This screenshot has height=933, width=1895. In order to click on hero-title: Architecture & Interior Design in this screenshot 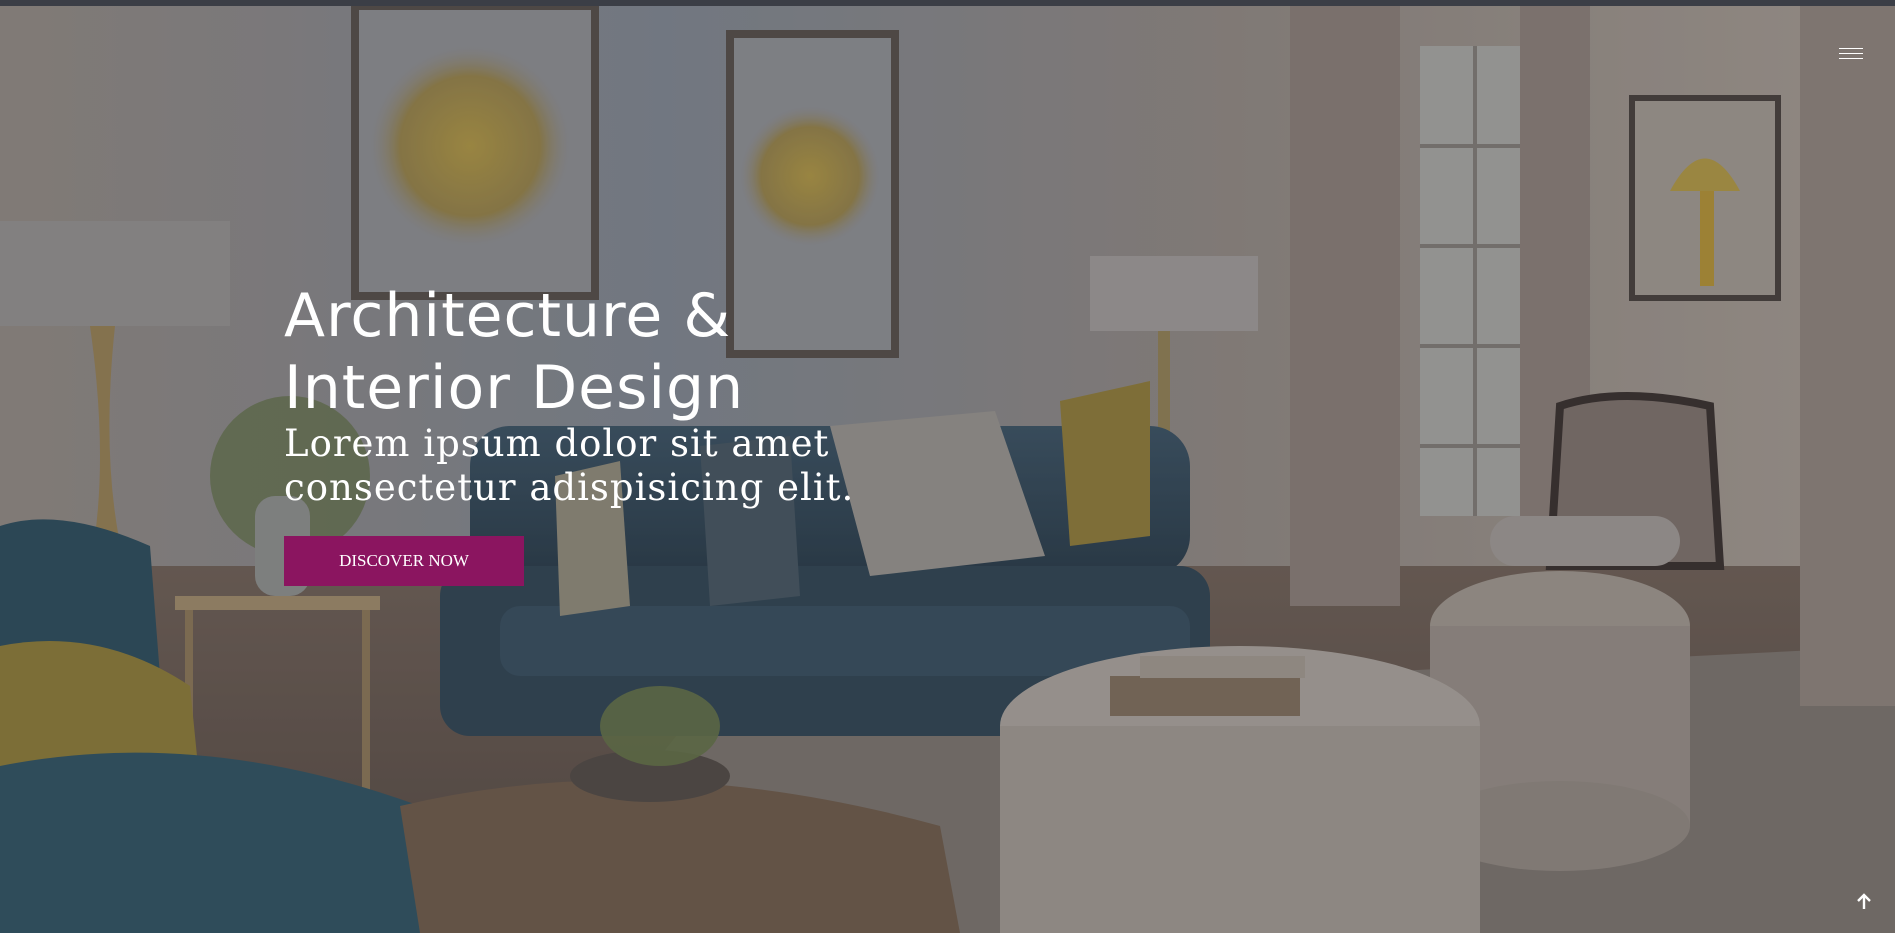, I will do `click(634, 352)`.